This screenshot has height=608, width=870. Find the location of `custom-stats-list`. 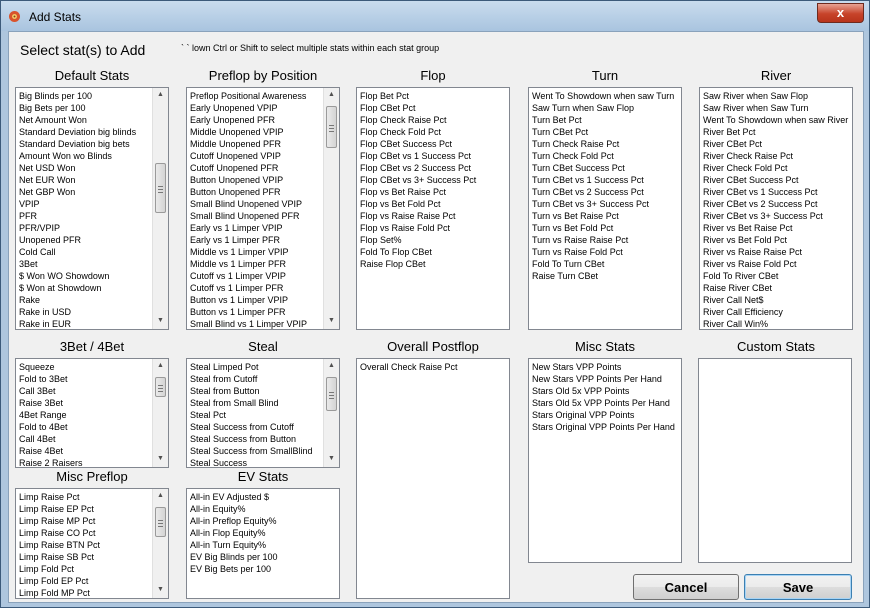

custom-stats-list is located at coordinates (775, 460).